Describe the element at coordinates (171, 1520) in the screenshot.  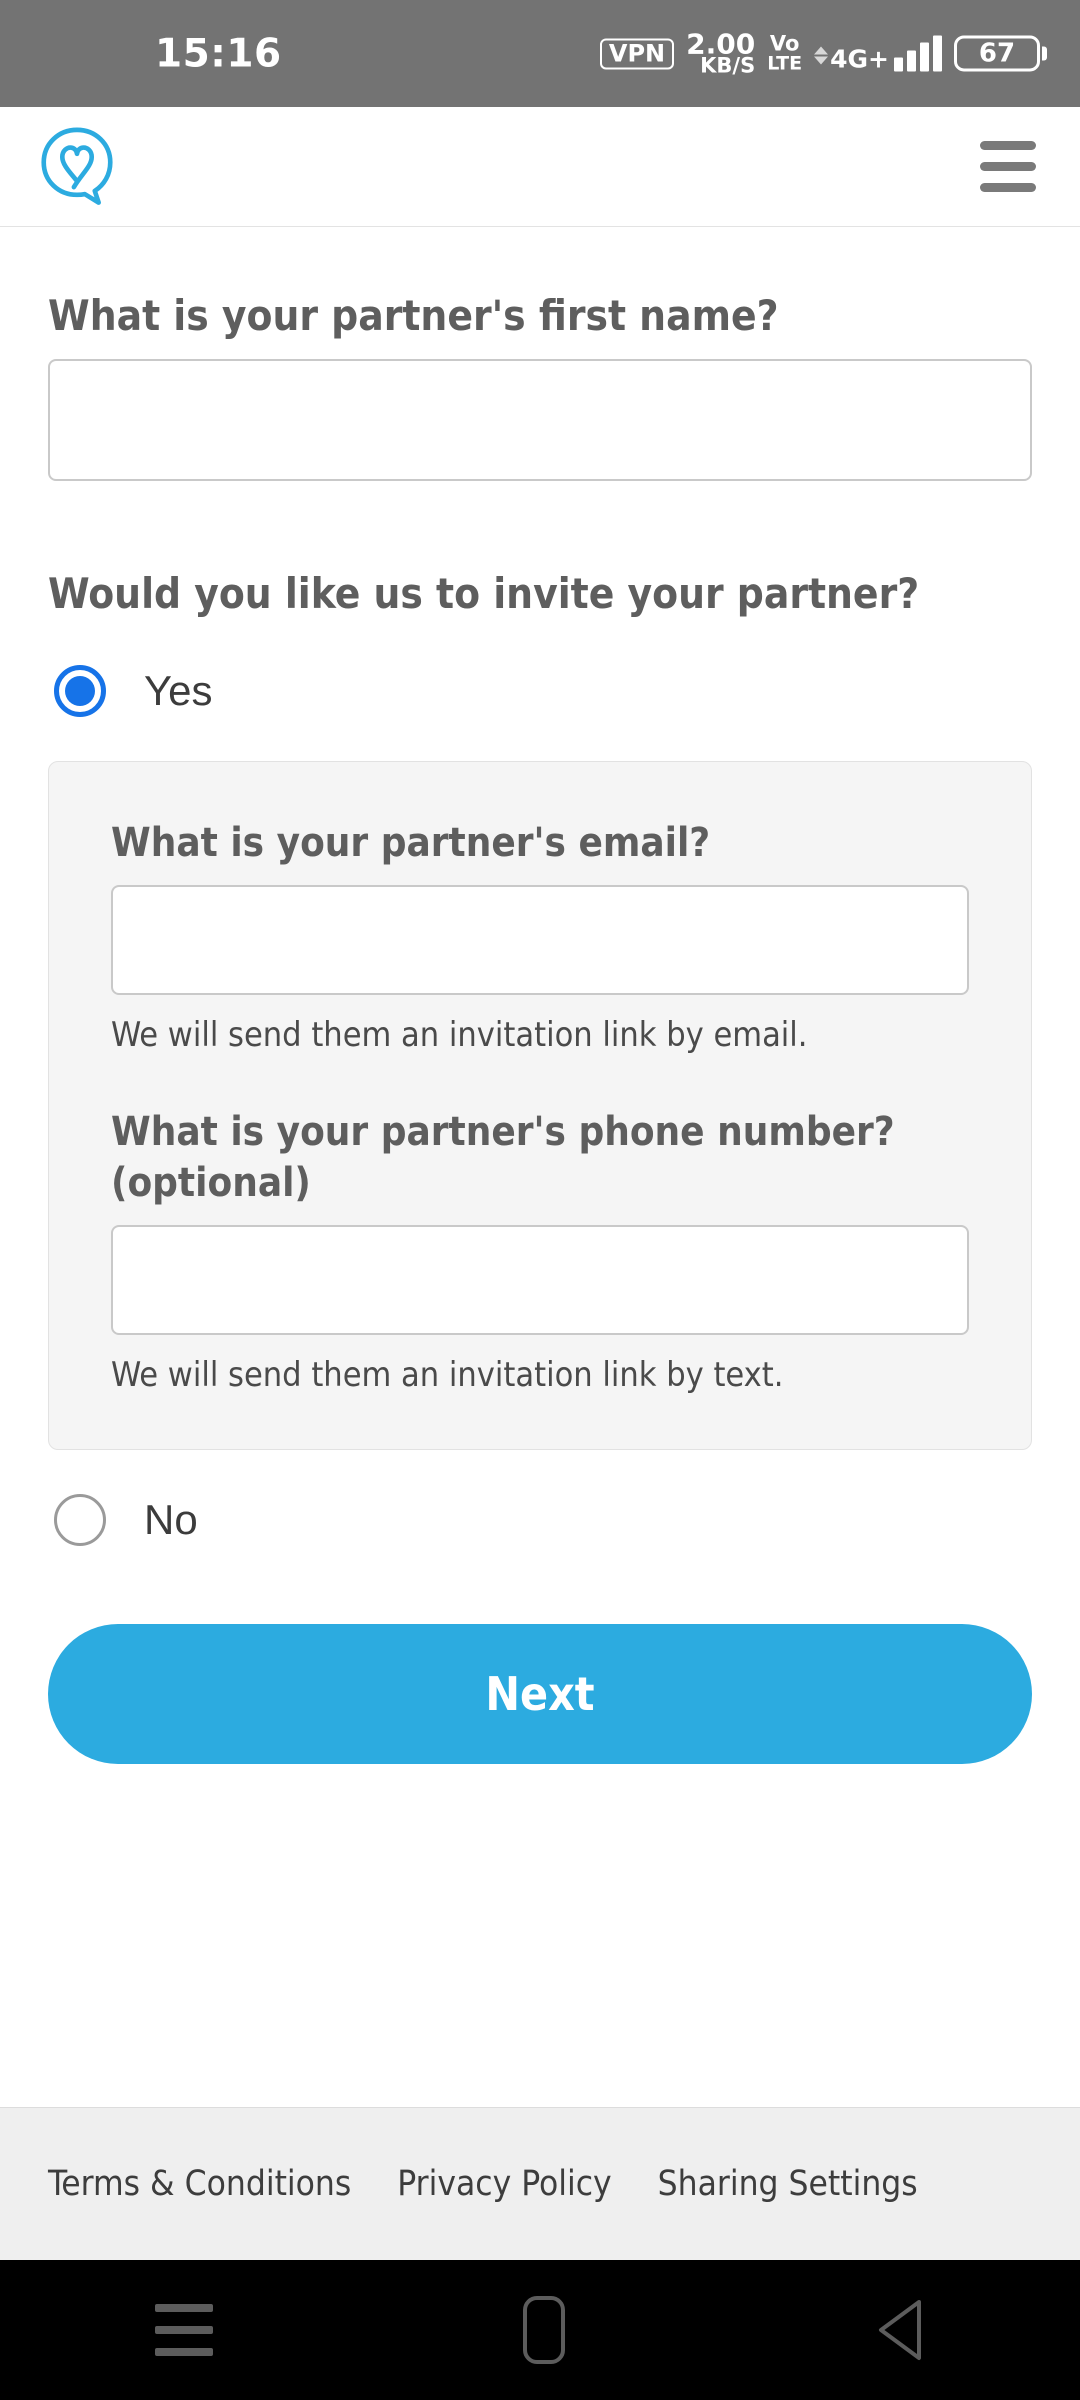
I see `radio-no-label: No` at that location.